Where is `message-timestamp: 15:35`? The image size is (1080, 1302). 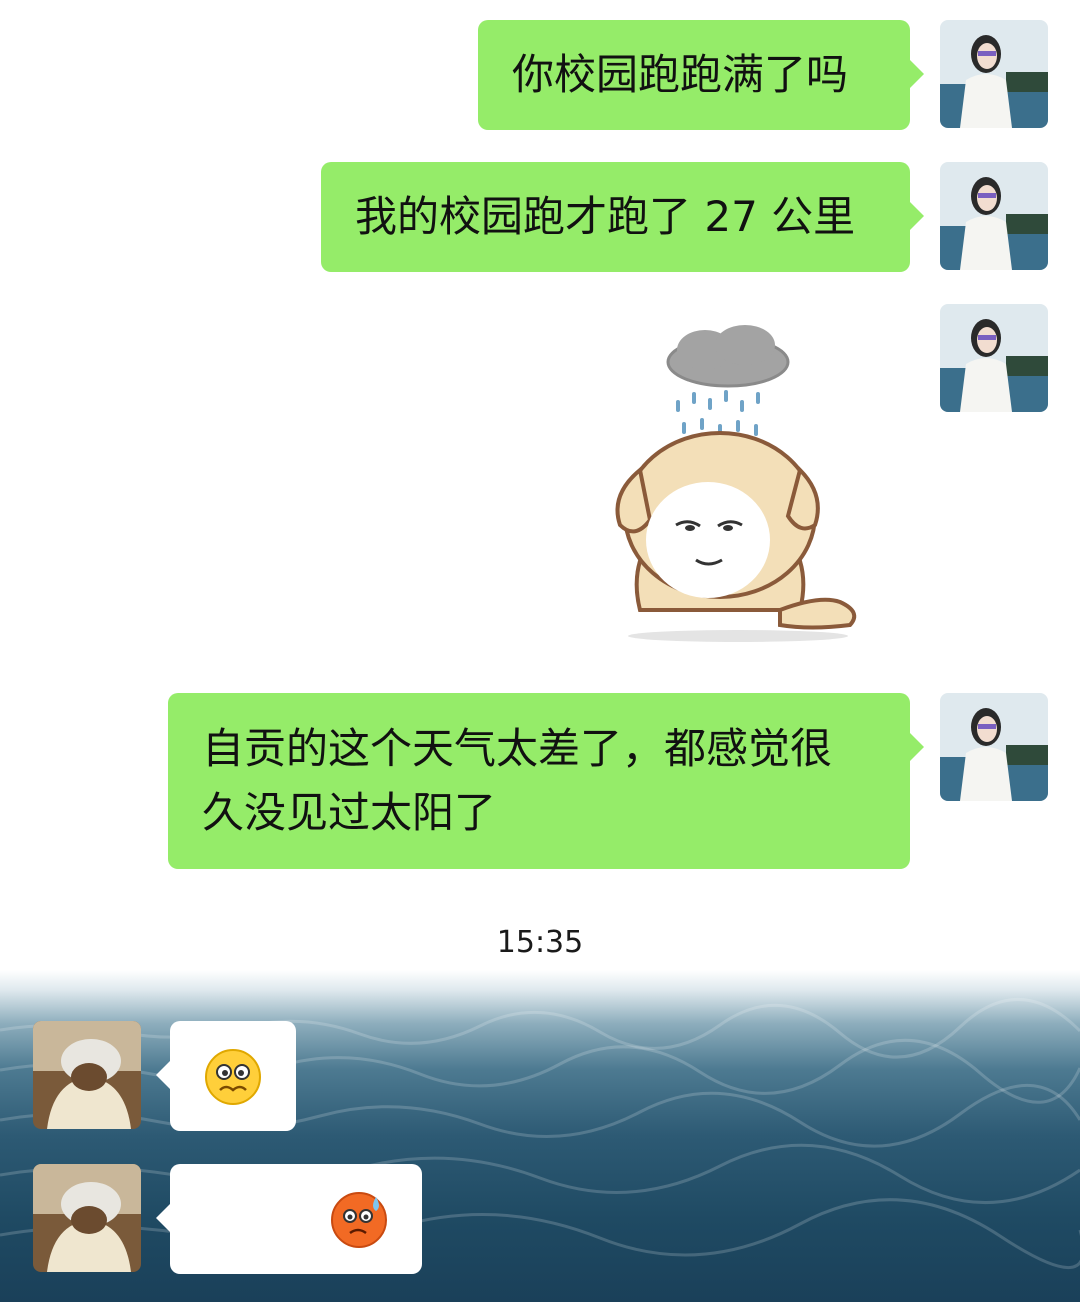 message-timestamp: 15:35 is located at coordinates (540, 942).